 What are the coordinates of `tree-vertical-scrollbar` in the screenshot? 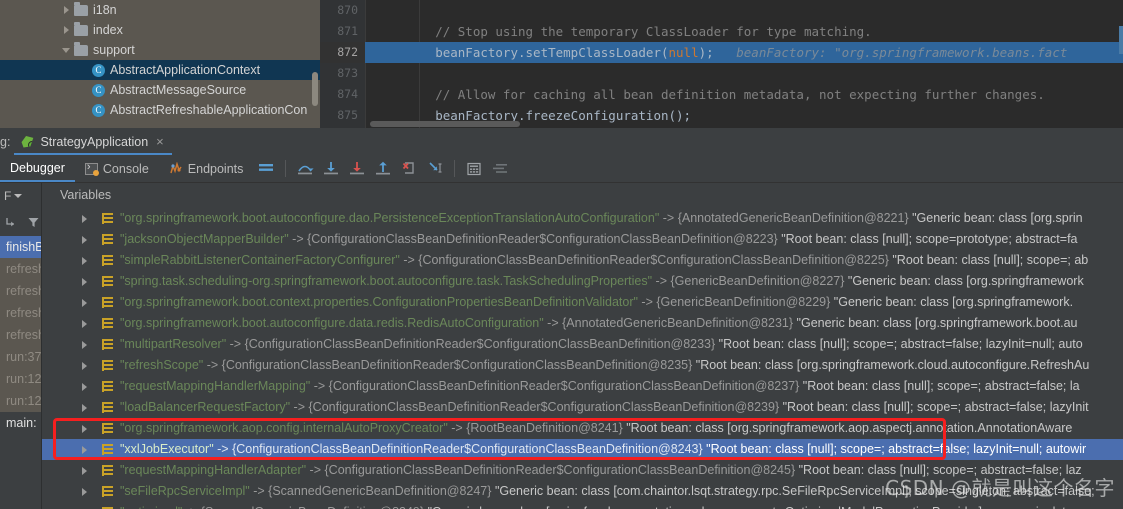 It's located at (315, 89).